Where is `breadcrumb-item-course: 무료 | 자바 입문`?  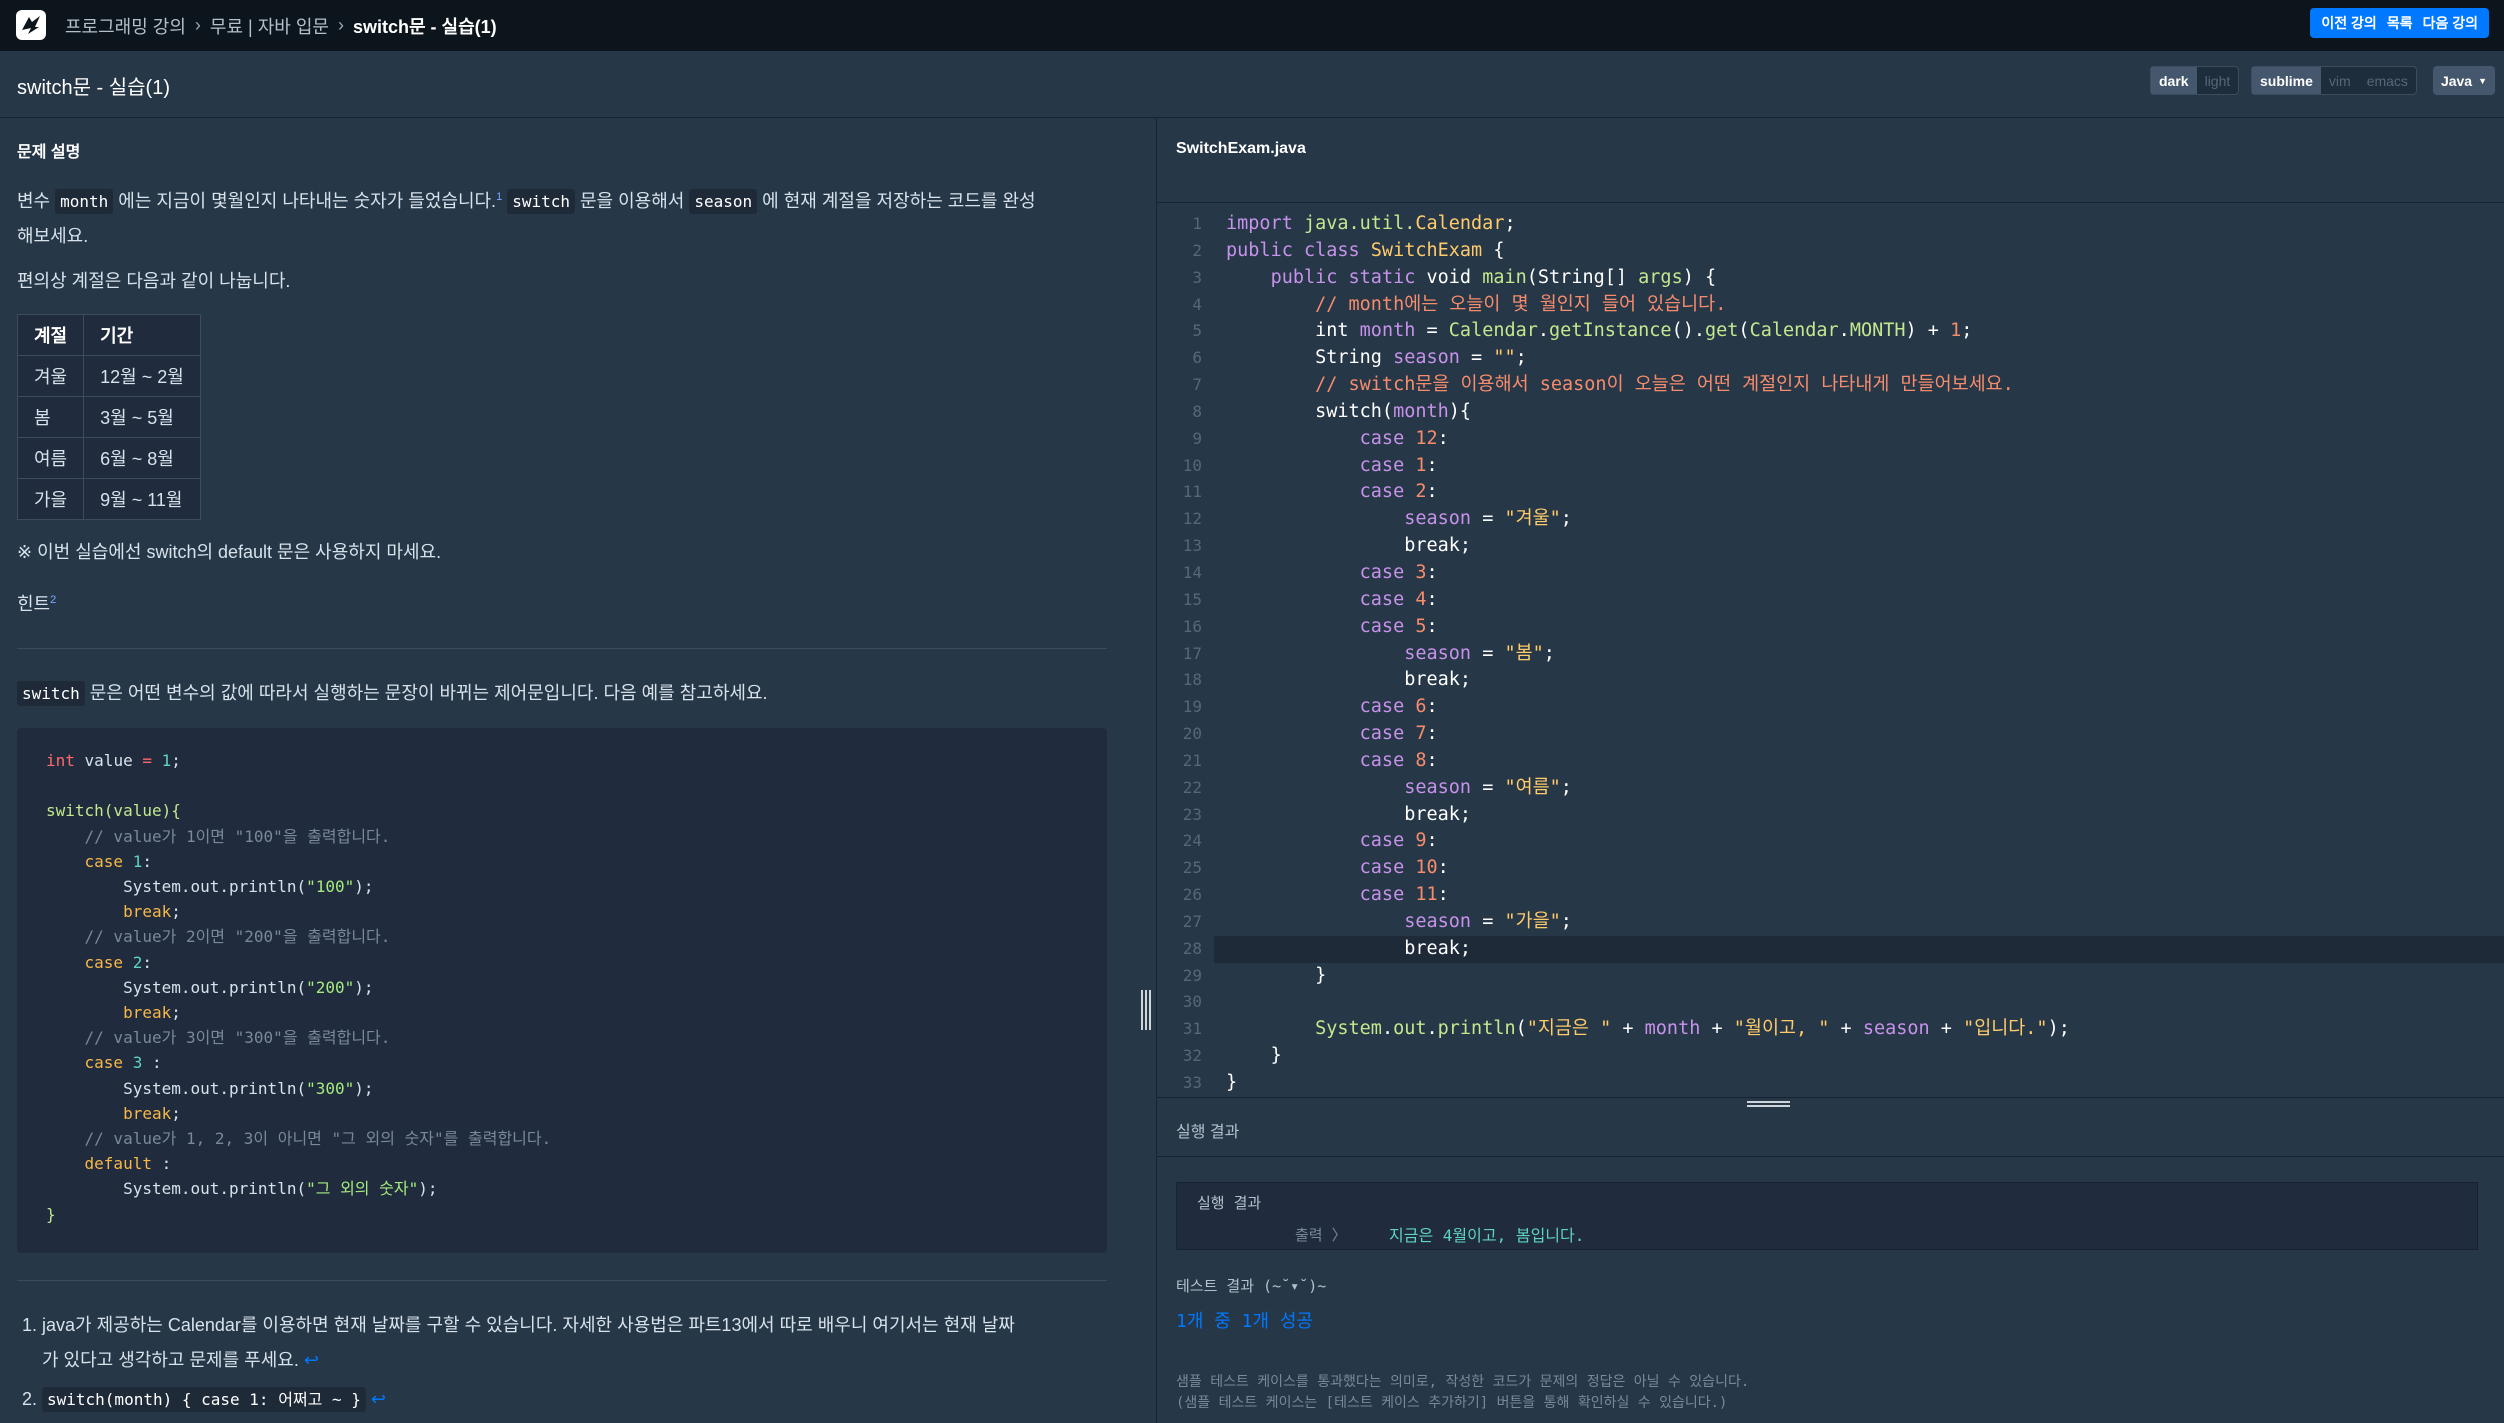 breadcrumb-item-course: 무료 | 자바 입문 is located at coordinates (269, 26).